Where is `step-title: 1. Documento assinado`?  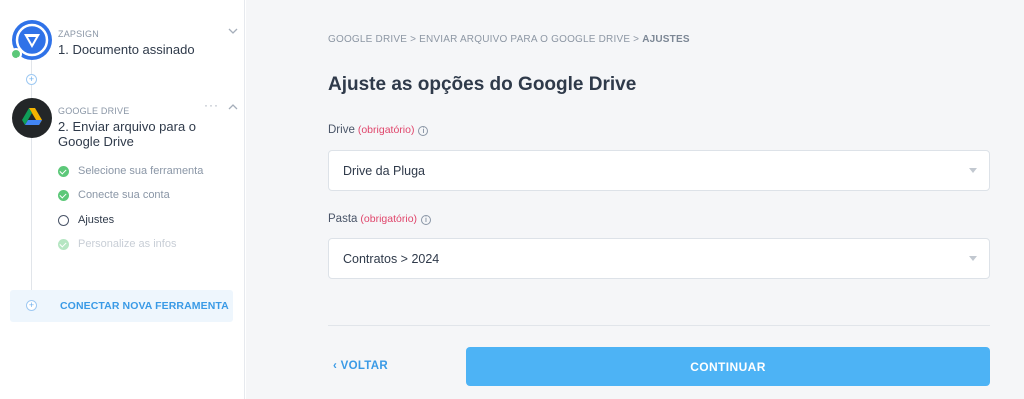 step-title: 1. Documento assinado is located at coordinates (126, 49).